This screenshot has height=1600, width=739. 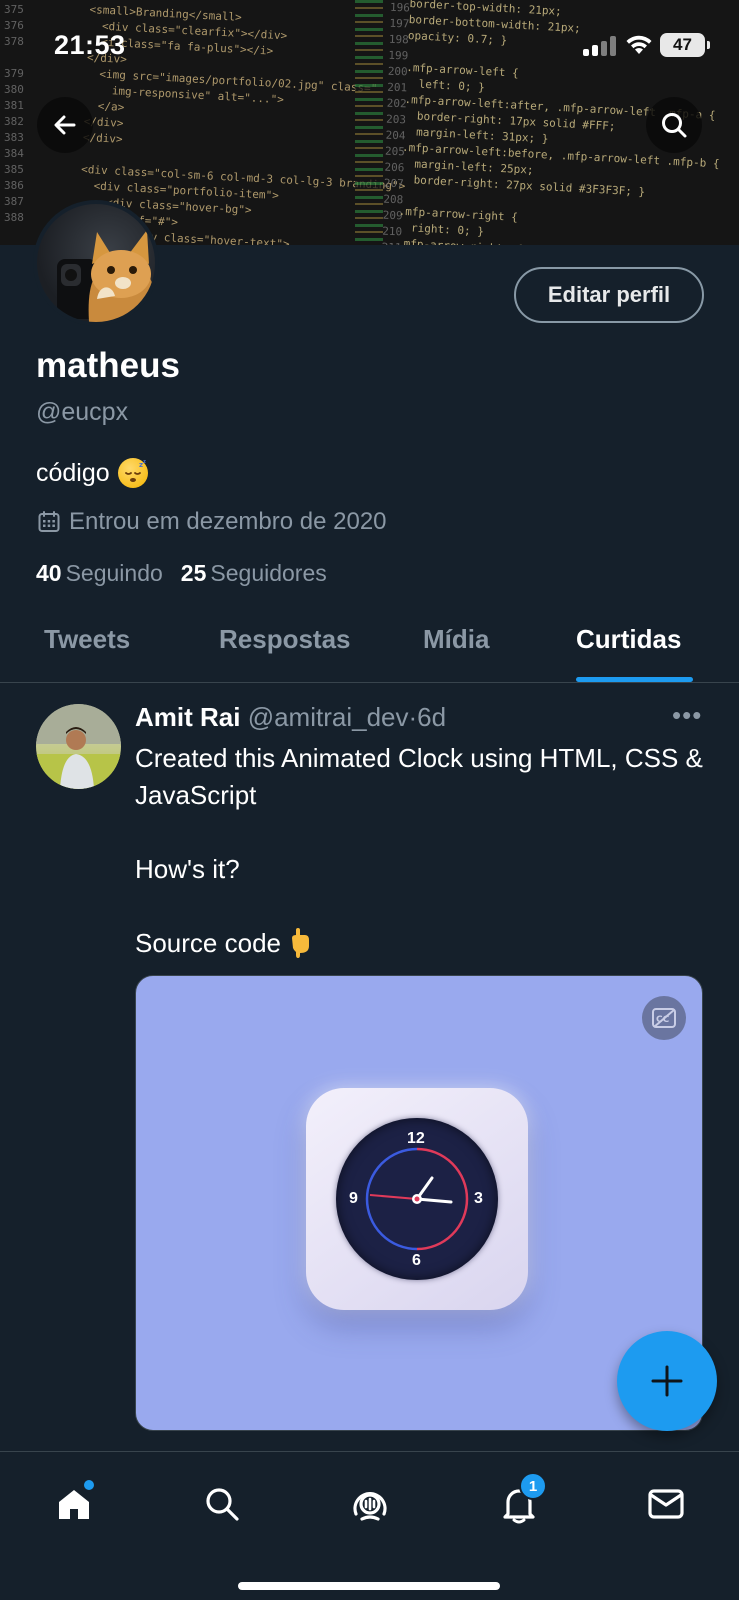 What do you see at coordinates (144, 462) in the screenshot?
I see `svg-text: z` at bounding box center [144, 462].